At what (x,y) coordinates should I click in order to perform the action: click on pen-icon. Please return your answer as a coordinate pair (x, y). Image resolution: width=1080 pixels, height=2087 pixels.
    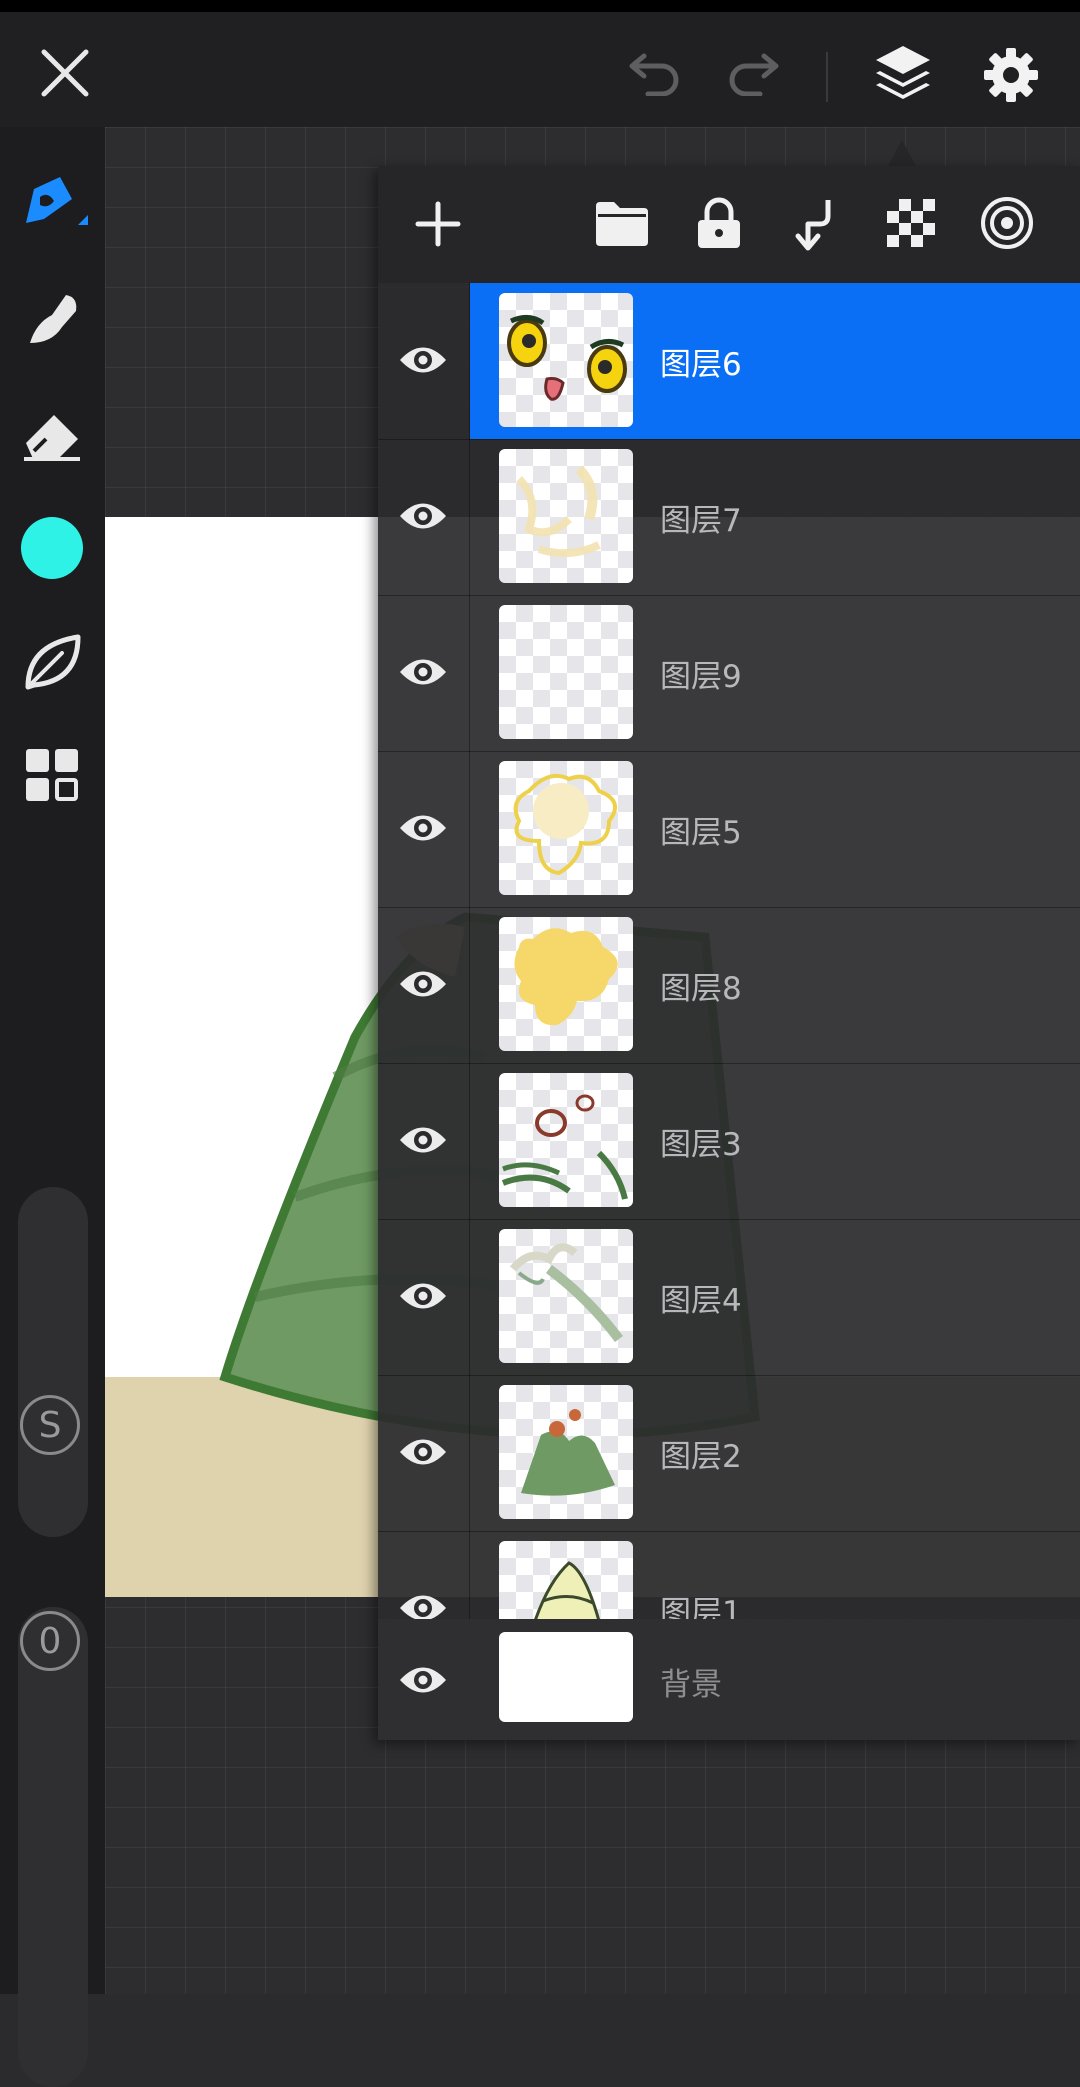
    Looking at the image, I should click on (53, 202).